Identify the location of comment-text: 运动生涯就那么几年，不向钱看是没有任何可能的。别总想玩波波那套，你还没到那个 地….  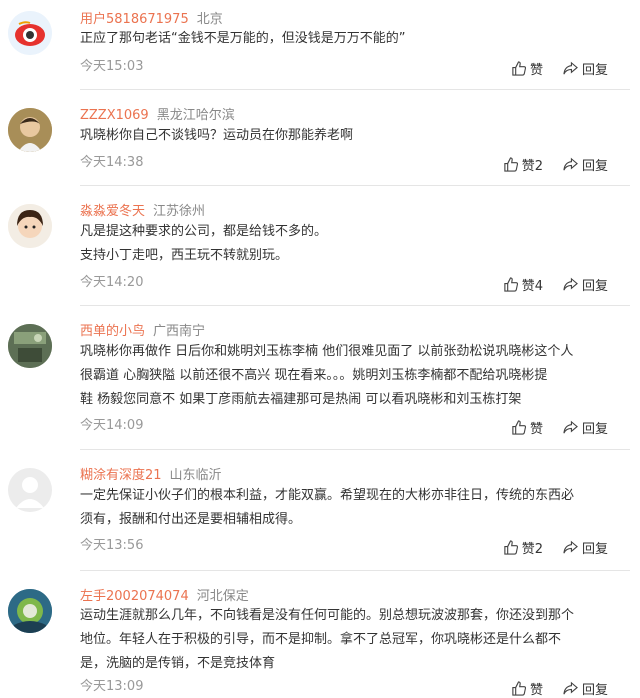
(346, 640).